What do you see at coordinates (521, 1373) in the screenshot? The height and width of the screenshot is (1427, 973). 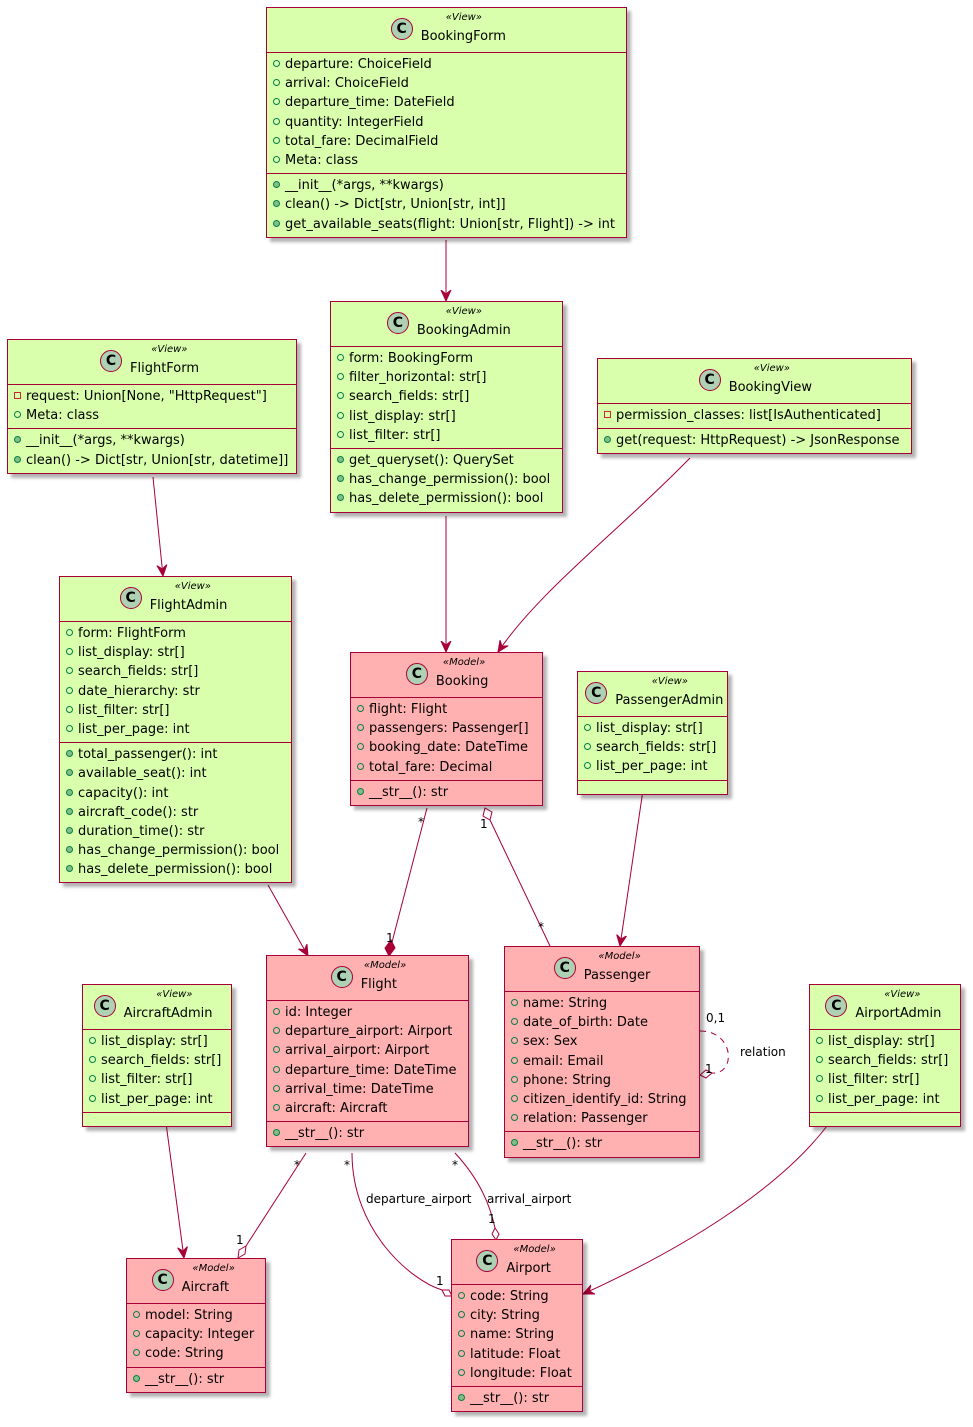 I see `field-text: longitude: Float` at bounding box center [521, 1373].